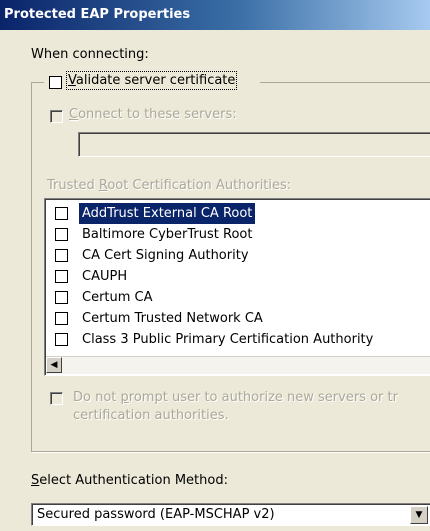 The width and height of the screenshot is (430, 531). I want to click on validate-server-certificate-label: Validate server certificate, so click(151, 80).